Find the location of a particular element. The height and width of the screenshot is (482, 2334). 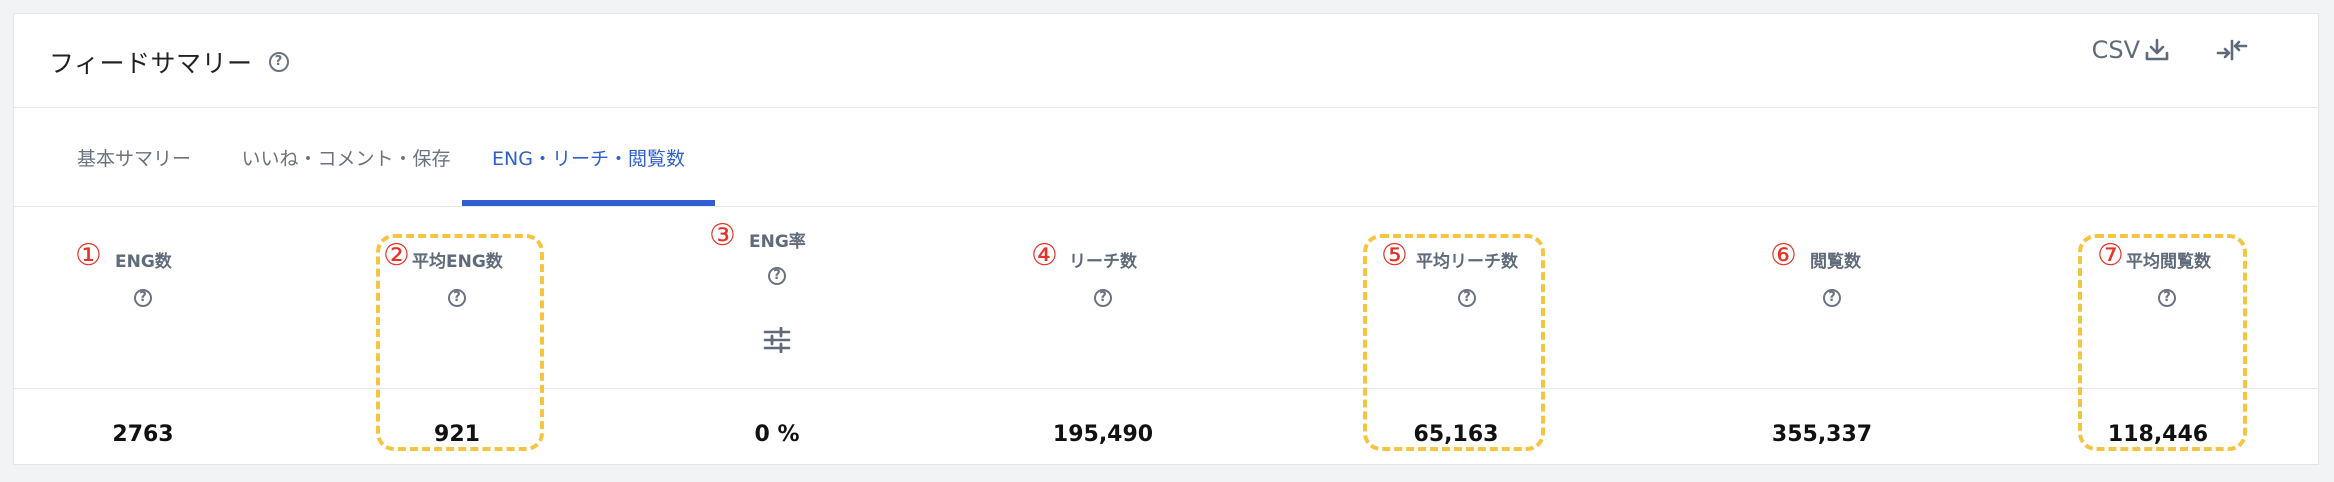

metric-label: 平均リーチ数 is located at coordinates (1467, 262).